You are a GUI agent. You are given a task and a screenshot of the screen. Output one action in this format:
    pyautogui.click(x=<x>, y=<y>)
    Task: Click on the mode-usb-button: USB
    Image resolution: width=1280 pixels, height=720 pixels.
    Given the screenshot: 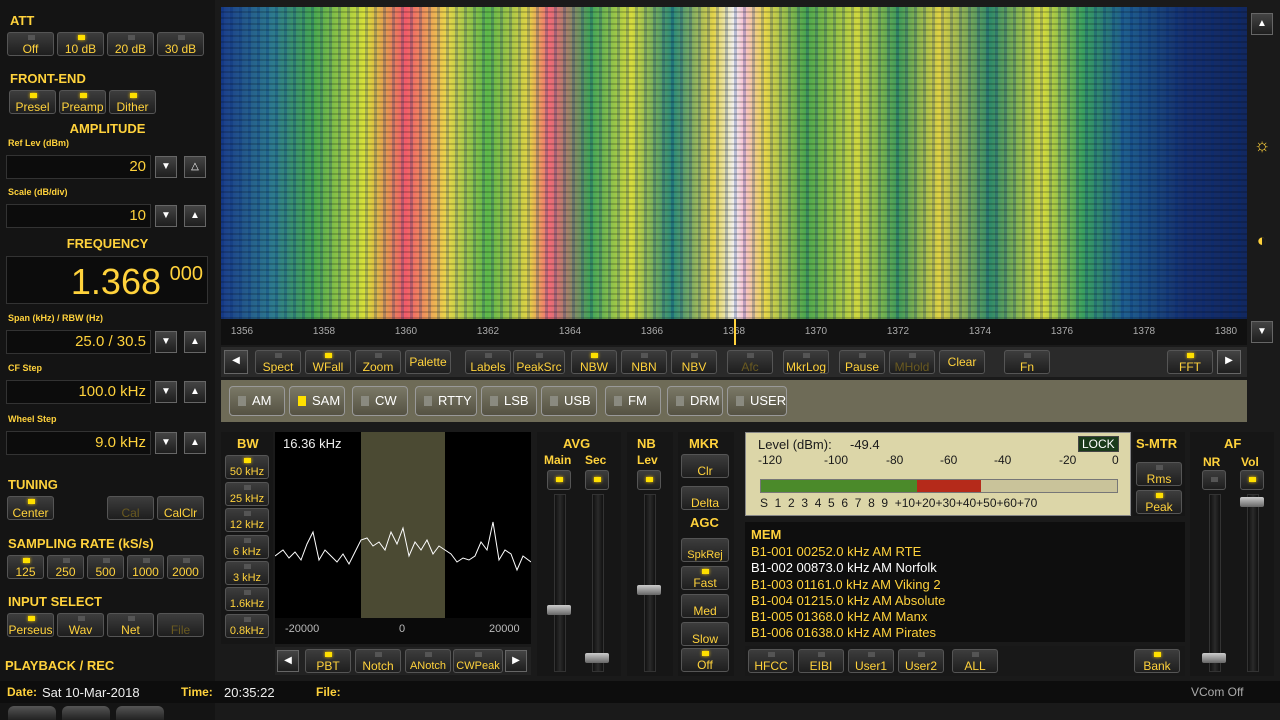 What is the action you would take?
    pyautogui.click(x=569, y=401)
    